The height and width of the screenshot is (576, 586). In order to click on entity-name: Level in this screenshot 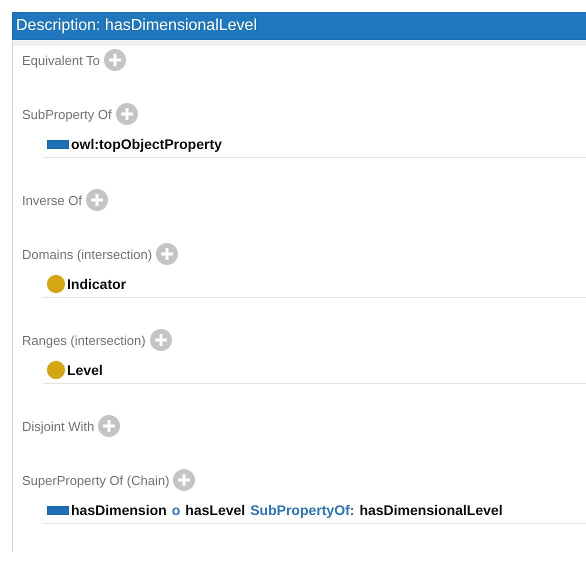, I will do `click(85, 370)`.